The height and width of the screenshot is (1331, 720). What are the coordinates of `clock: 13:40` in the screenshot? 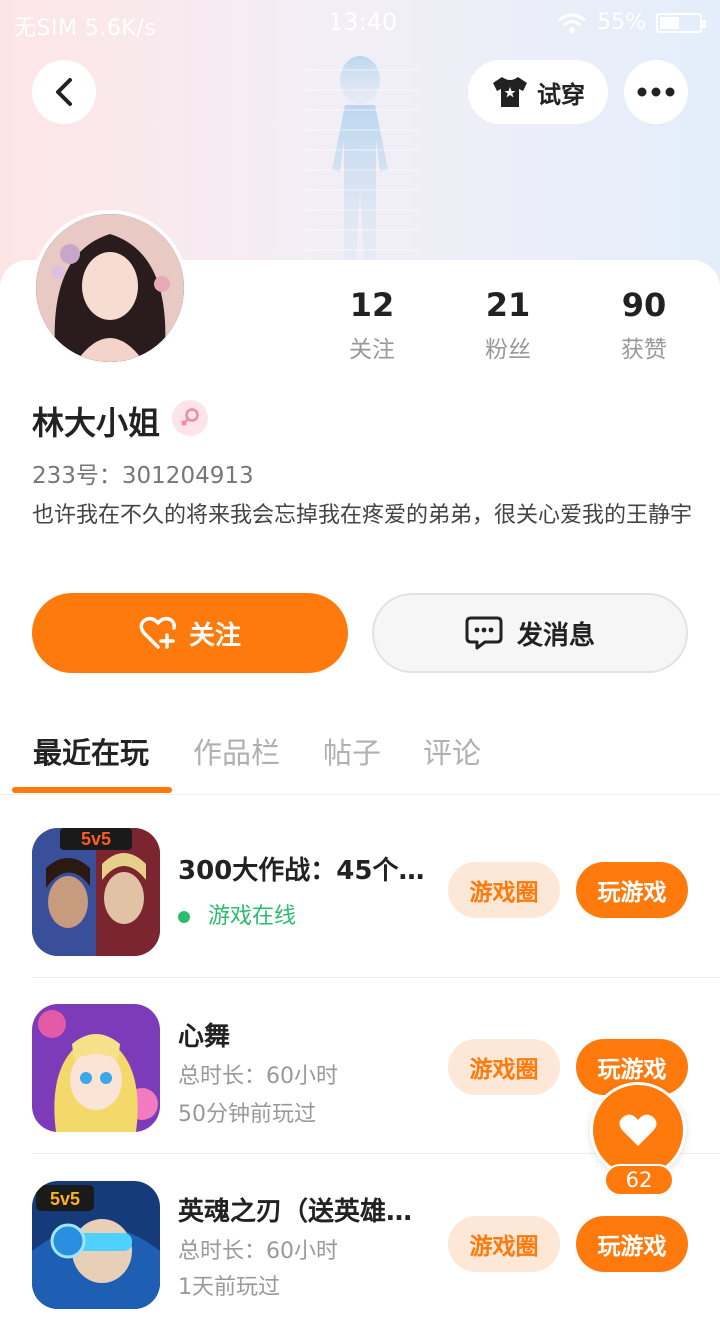 It's located at (363, 22).